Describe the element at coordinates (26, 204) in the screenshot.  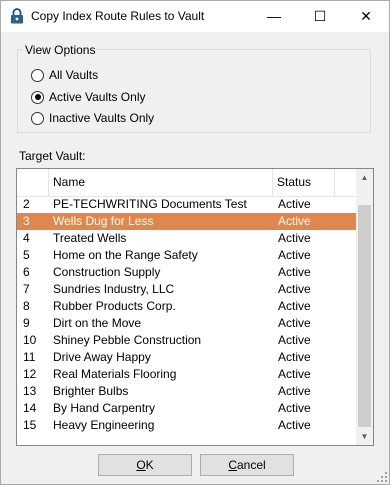
I see `row-number: 2` at that location.